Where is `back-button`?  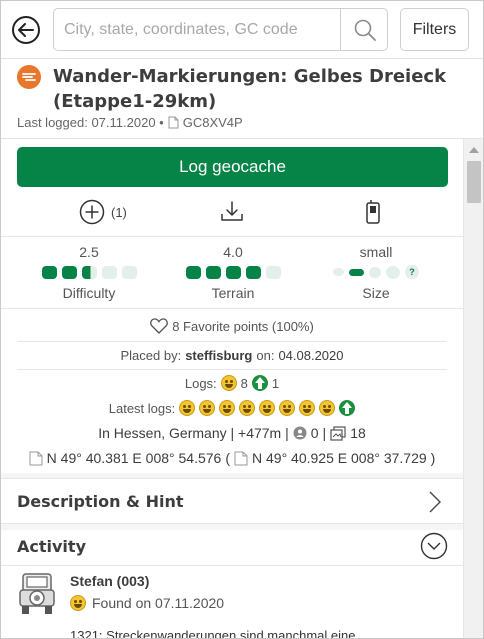 back-button is located at coordinates (26, 30).